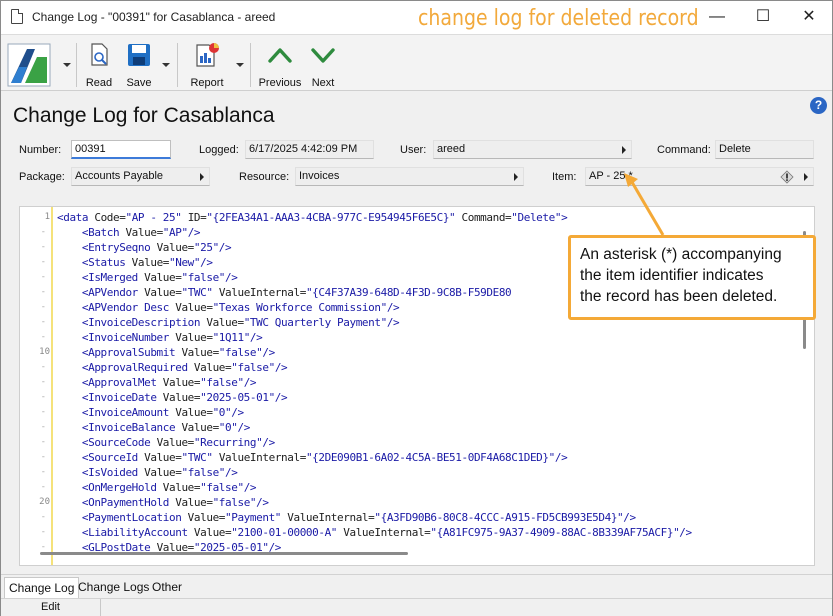 This screenshot has width=833, height=616. Describe the element at coordinates (150, 412) in the screenshot. I see `code-line: <InvoiceAmount Value="0"/>` at that location.